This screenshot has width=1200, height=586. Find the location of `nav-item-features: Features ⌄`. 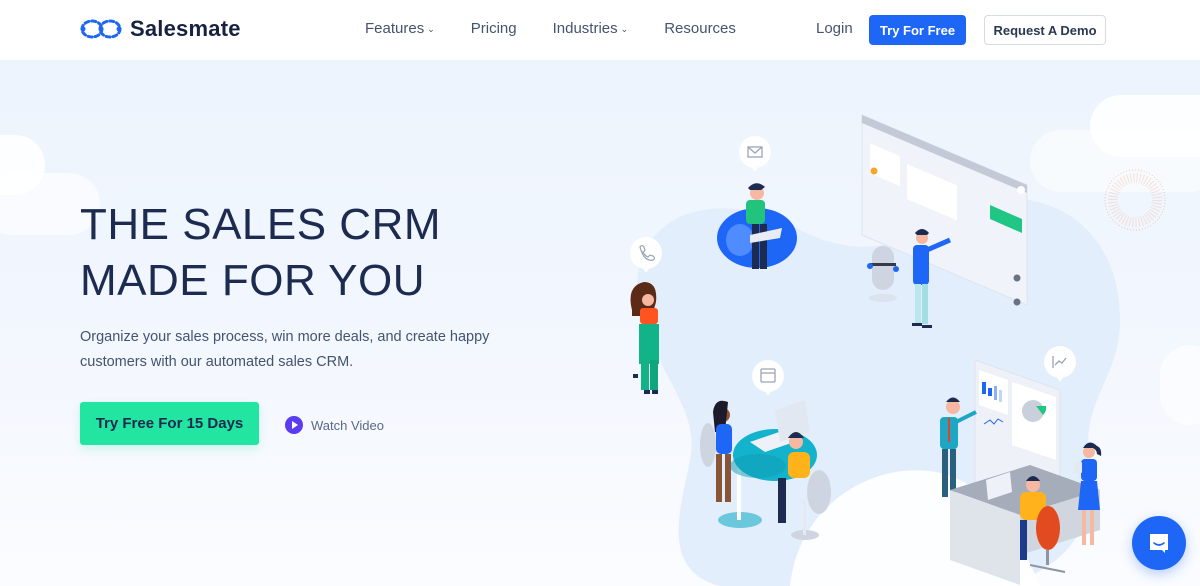

nav-item-features: Features ⌄ is located at coordinates (400, 28).